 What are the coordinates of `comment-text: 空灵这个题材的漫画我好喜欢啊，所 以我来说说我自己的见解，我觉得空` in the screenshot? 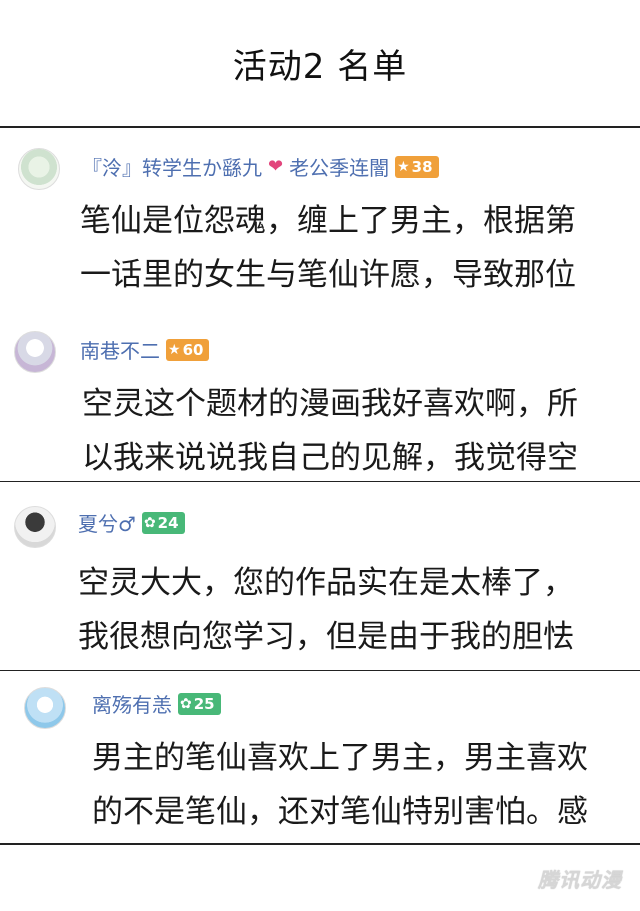 It's located at (330, 429).